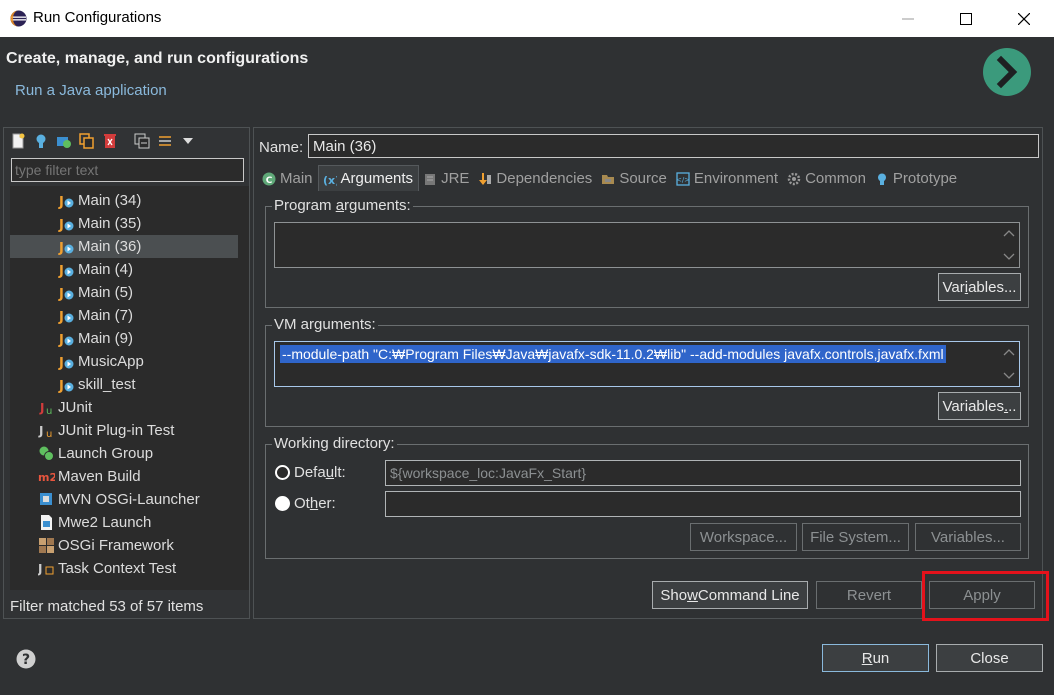  I want to click on scroll-down-icon, so click(1009, 375).